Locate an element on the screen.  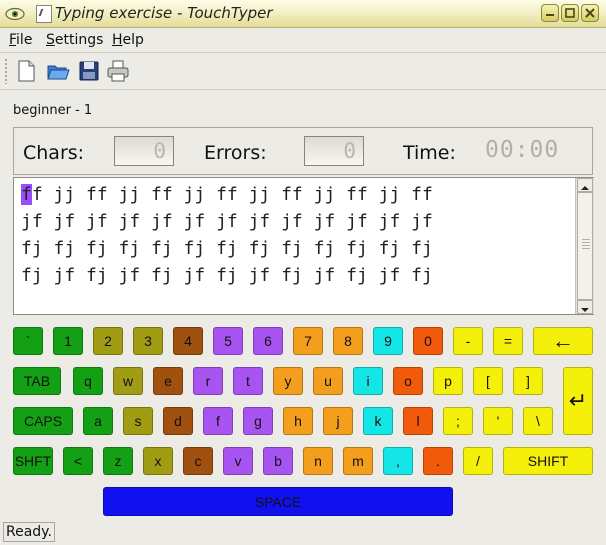
level-label: beginner - 1 is located at coordinates (53, 110).